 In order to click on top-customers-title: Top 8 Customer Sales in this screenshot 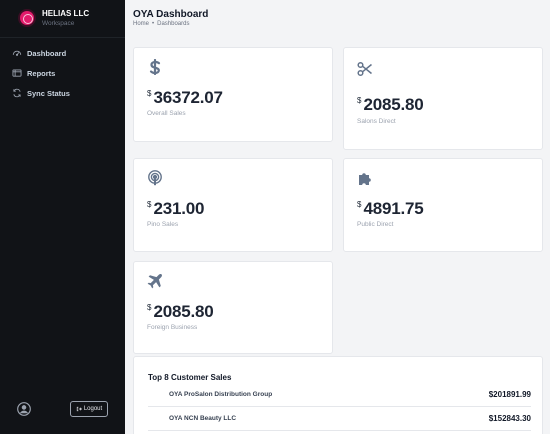, I will do `click(190, 377)`.